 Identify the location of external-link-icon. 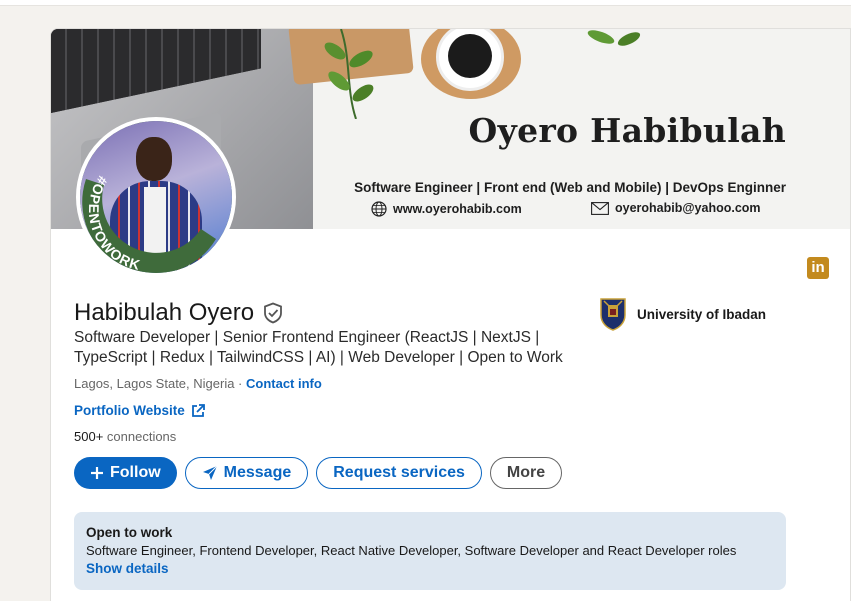
(198, 410).